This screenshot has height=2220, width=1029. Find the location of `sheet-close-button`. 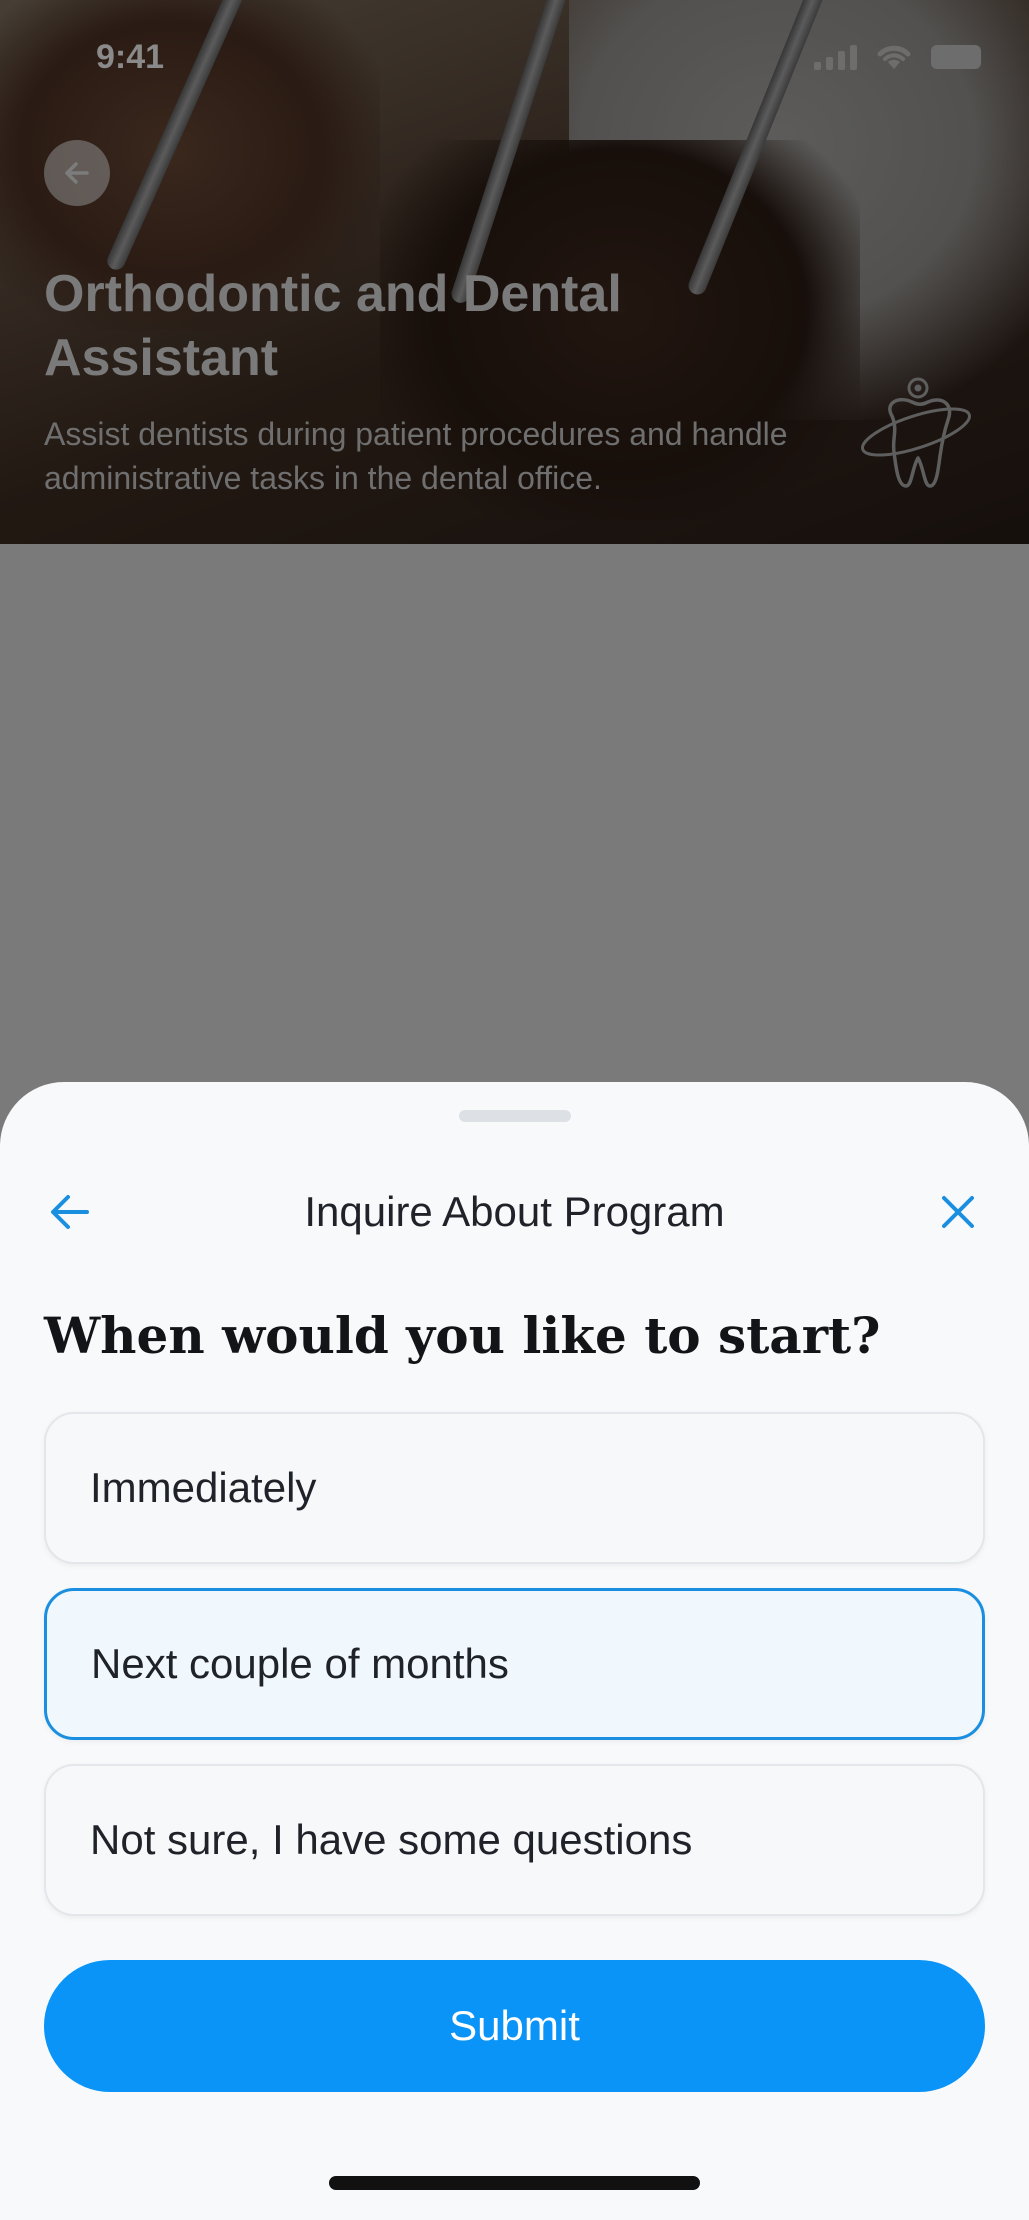

sheet-close-button is located at coordinates (958, 1212).